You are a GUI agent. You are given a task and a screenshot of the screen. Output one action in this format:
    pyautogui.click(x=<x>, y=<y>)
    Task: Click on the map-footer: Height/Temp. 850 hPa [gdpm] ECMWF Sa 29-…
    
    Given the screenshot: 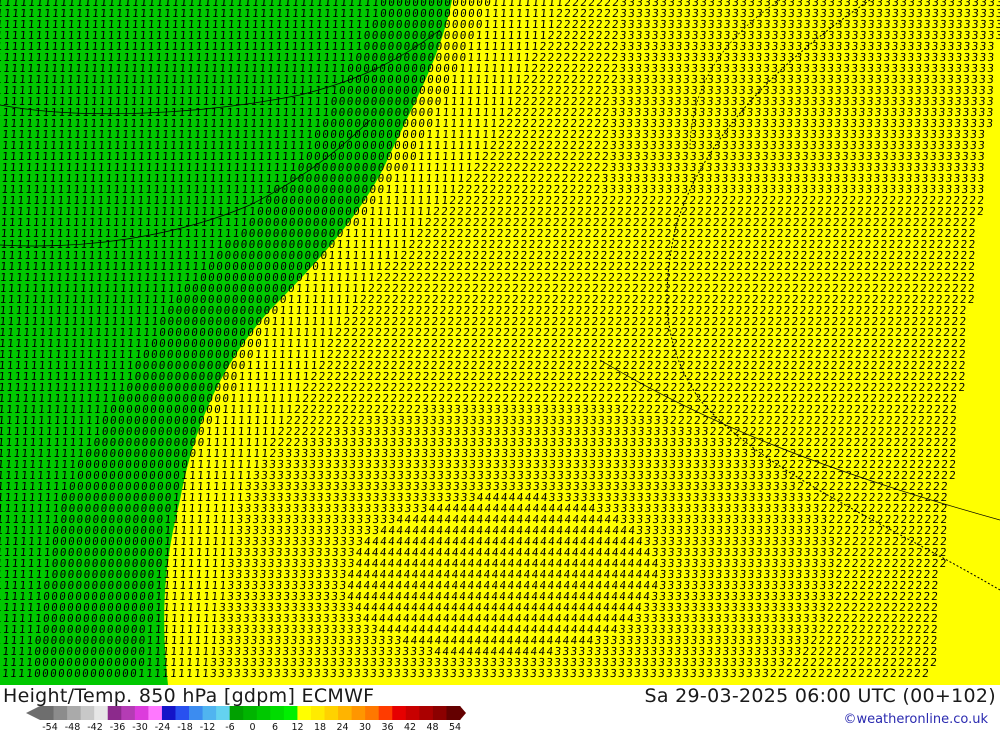 What is the action you would take?
    pyautogui.click(x=500, y=709)
    